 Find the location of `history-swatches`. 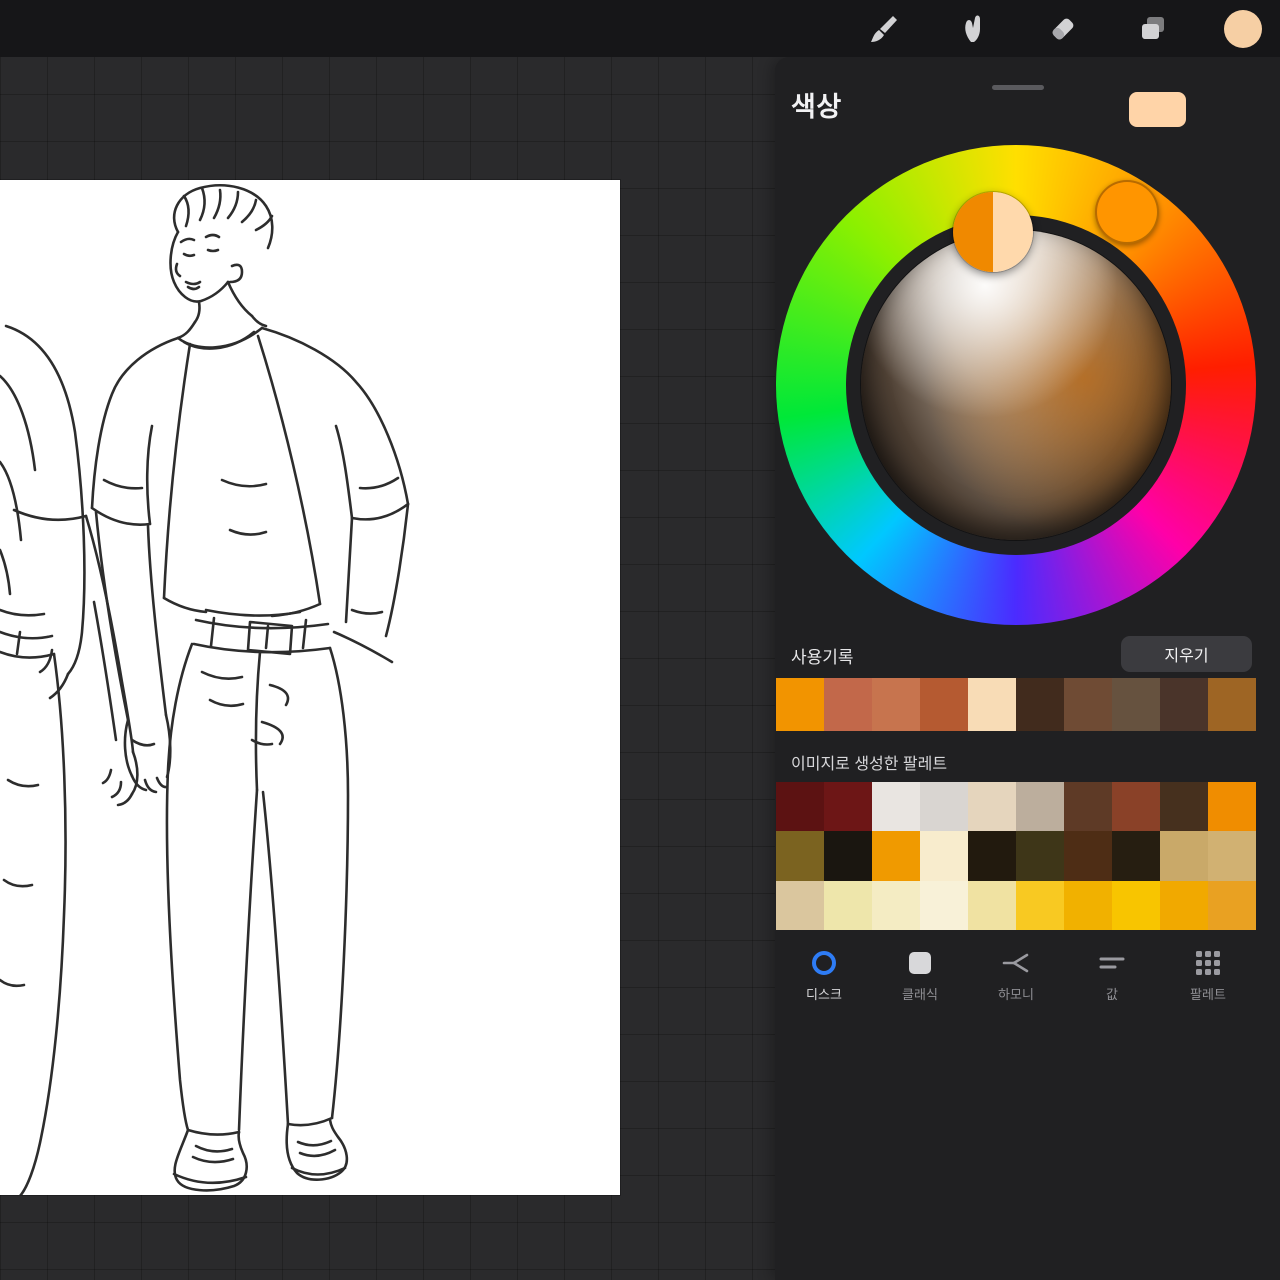

history-swatches is located at coordinates (1016, 704).